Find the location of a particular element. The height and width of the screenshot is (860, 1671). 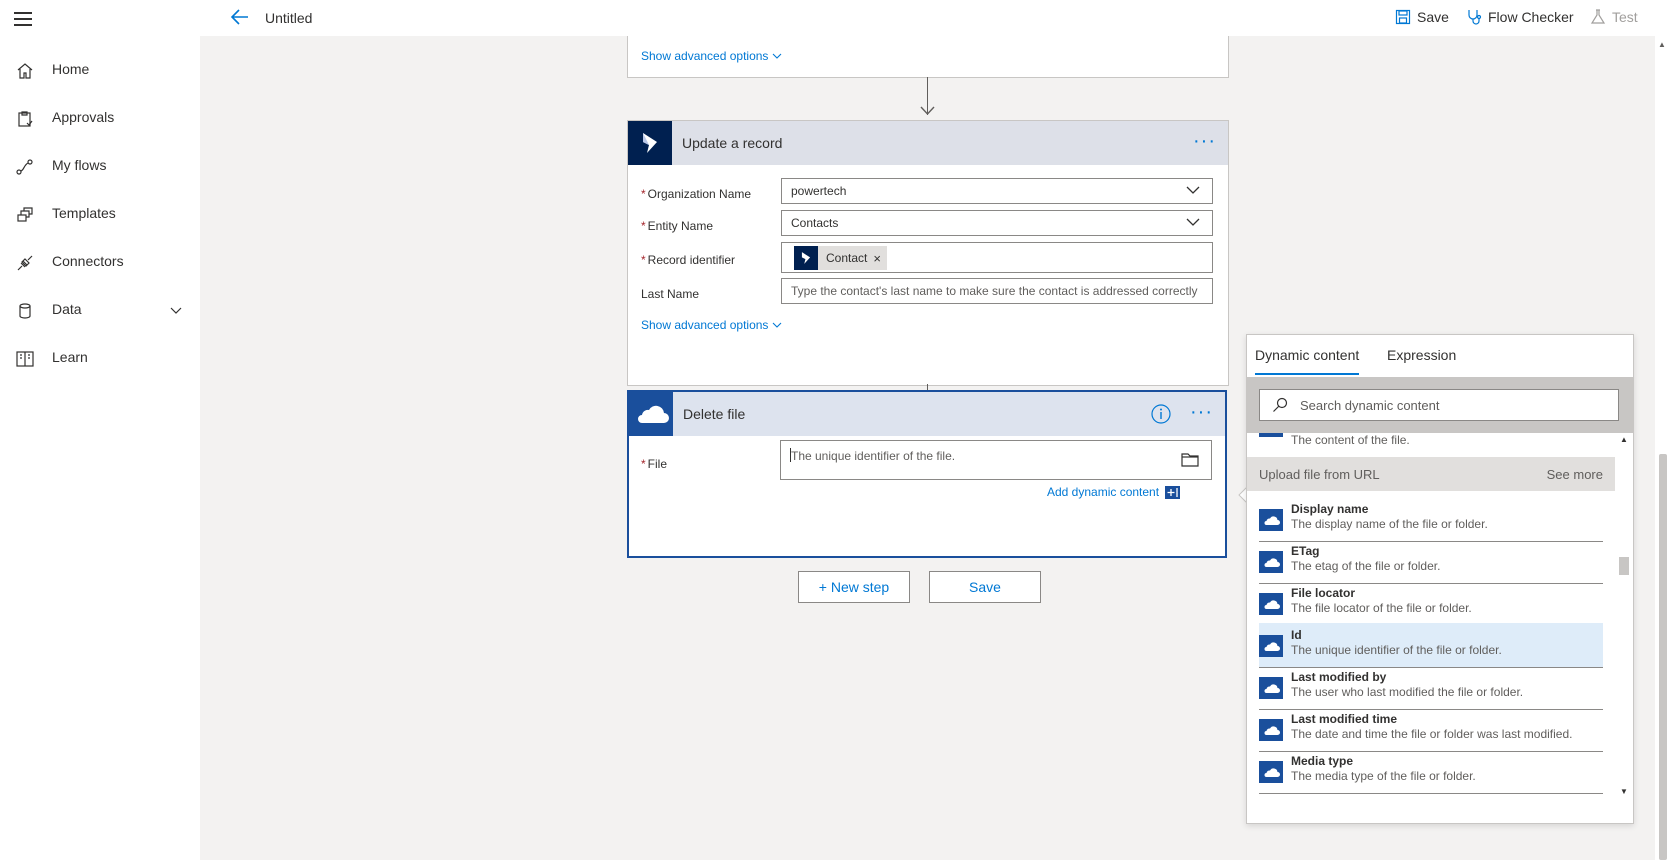

nav-label-learn: Learn is located at coordinates (70, 357).